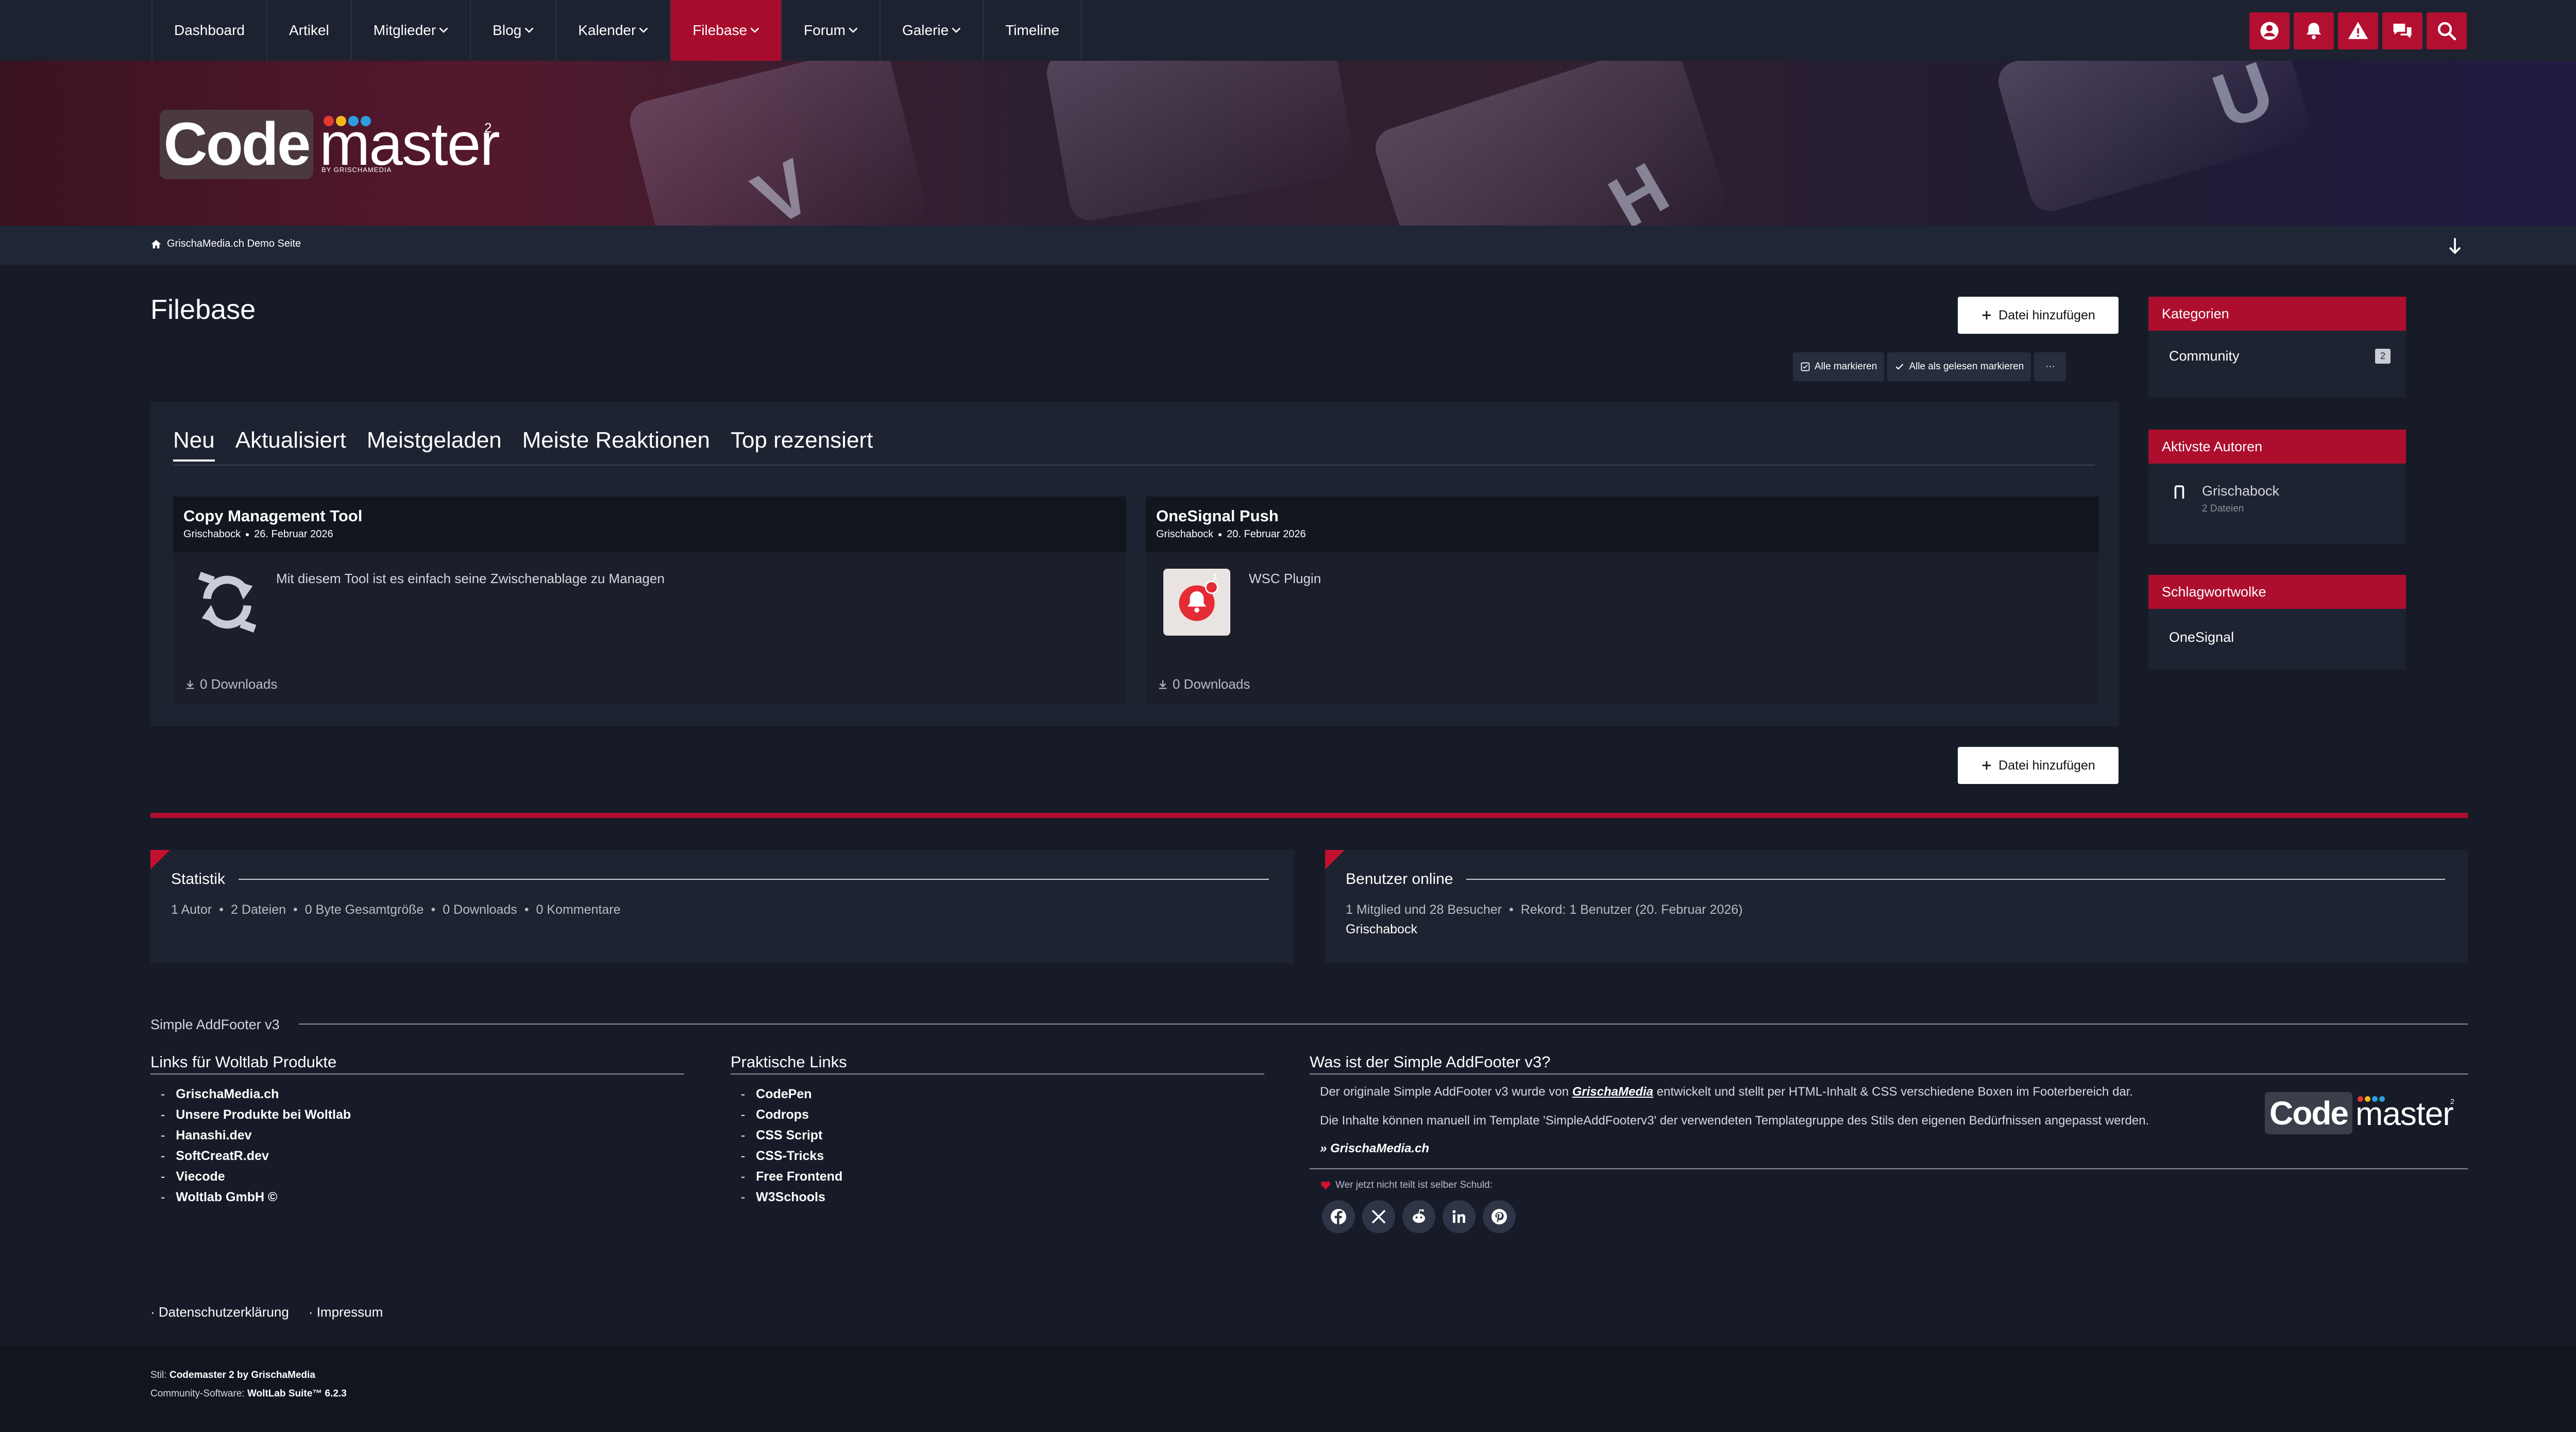  What do you see at coordinates (1003, 1176) in the screenshot?
I see `footer-link: Free Frontend` at bounding box center [1003, 1176].